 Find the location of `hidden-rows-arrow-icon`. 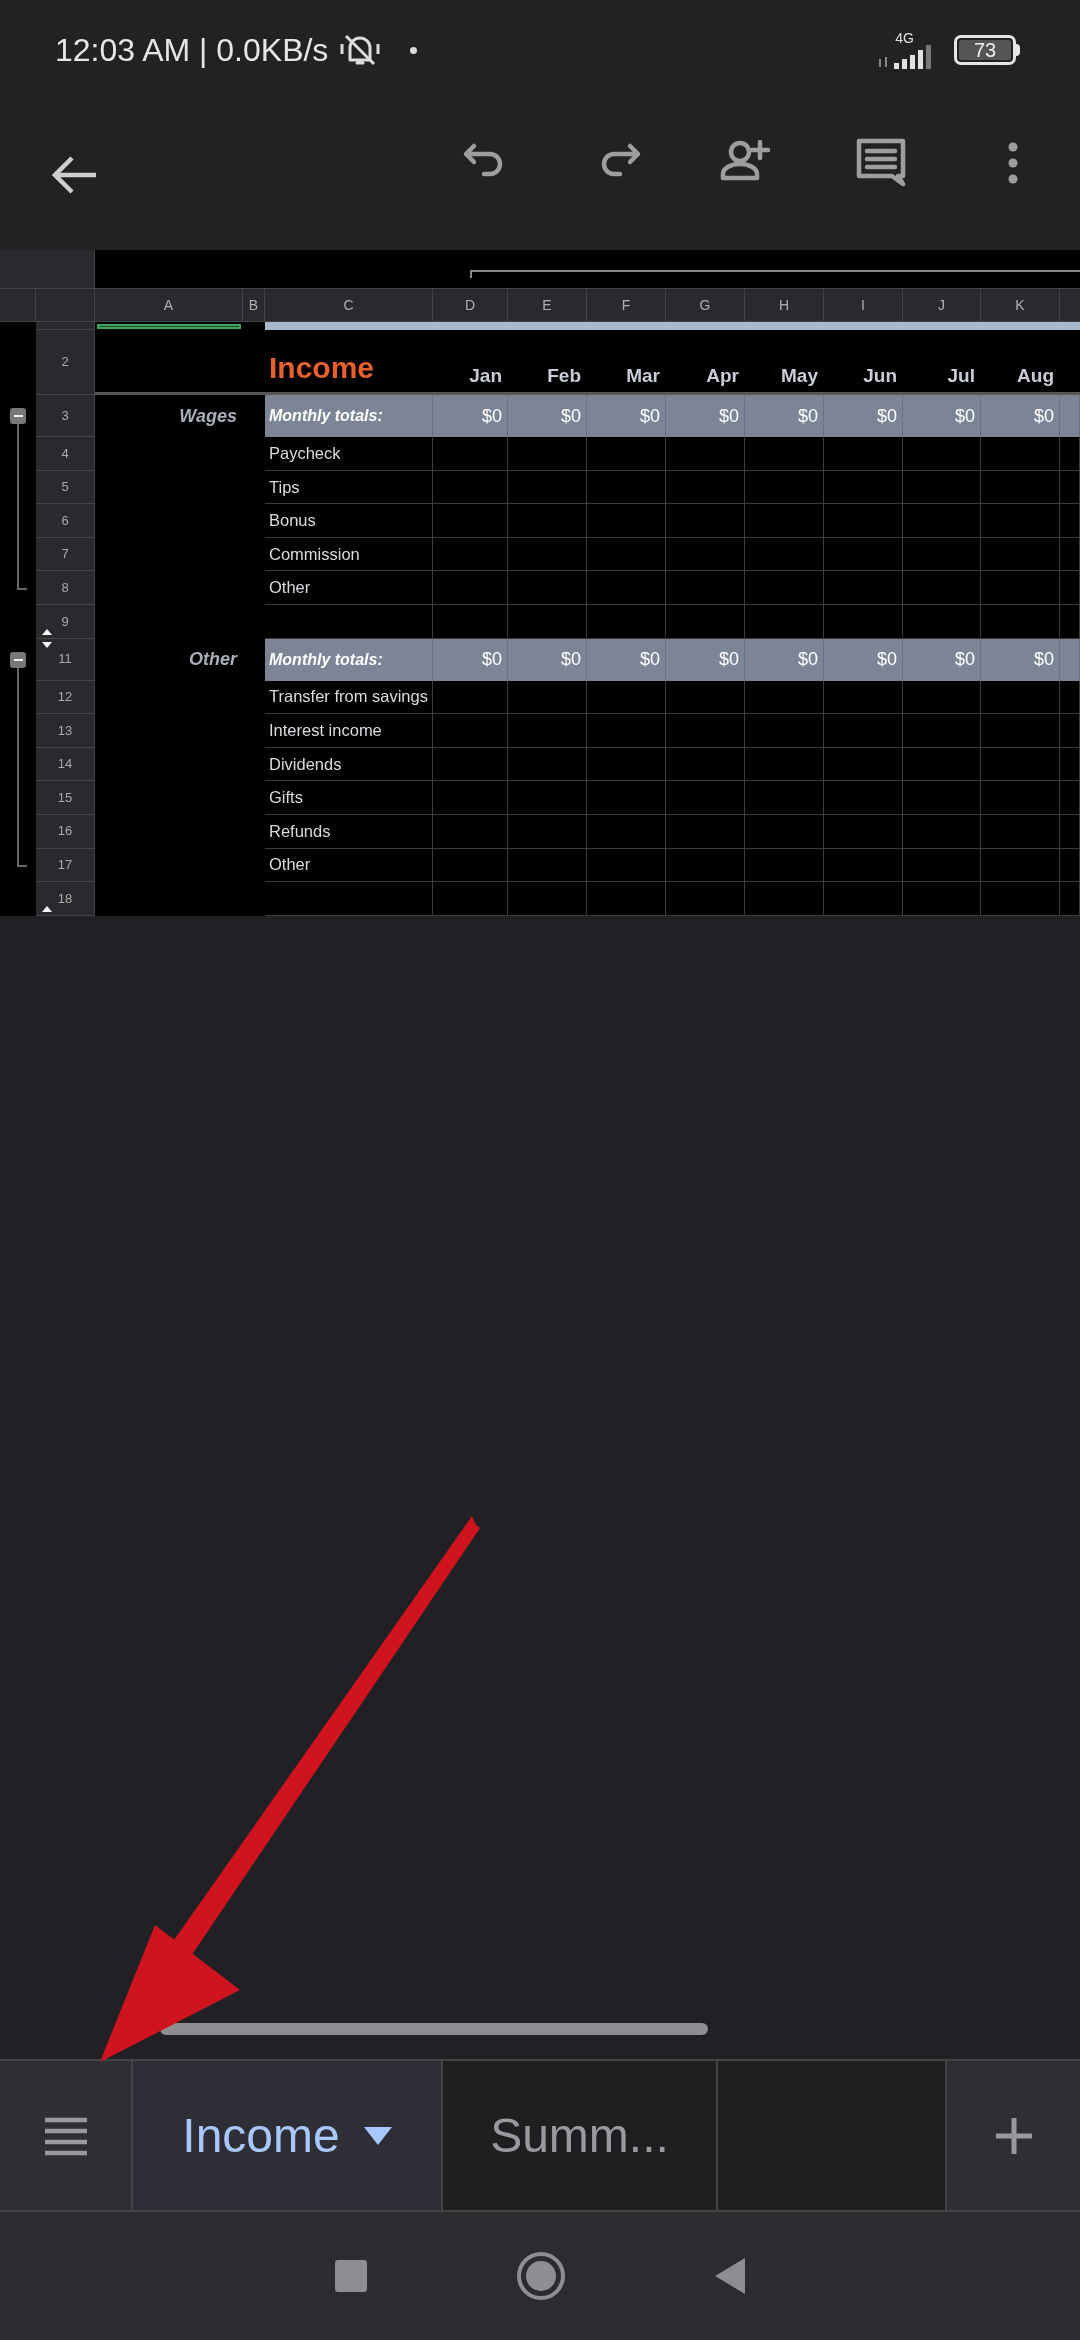

hidden-rows-arrow-icon is located at coordinates (47, 644).